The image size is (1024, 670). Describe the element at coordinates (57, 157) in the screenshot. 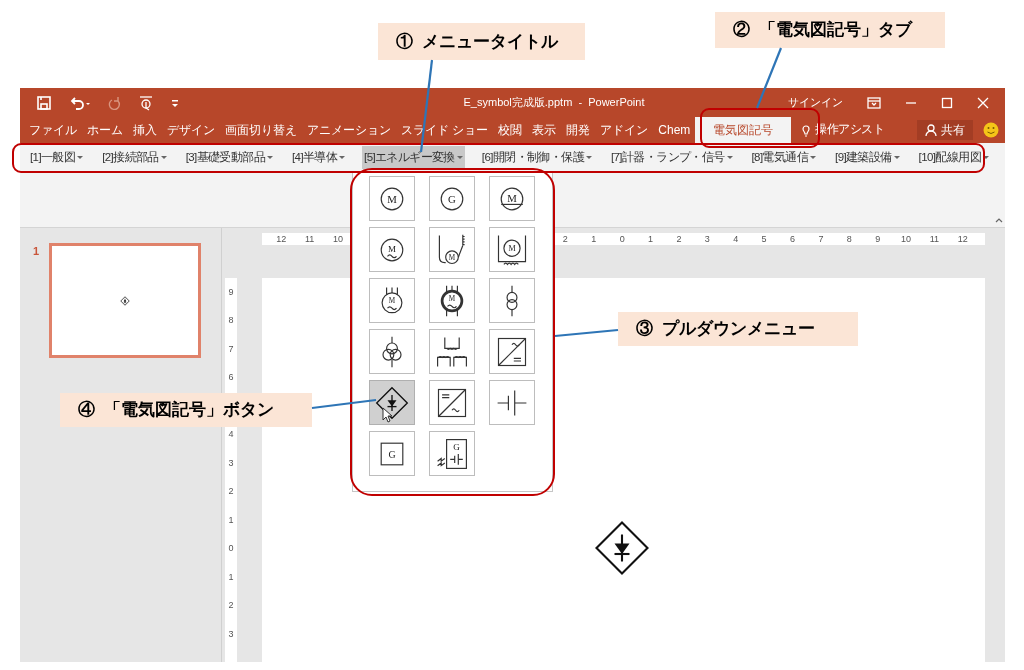

I see `menu-title: [1]一般図` at that location.